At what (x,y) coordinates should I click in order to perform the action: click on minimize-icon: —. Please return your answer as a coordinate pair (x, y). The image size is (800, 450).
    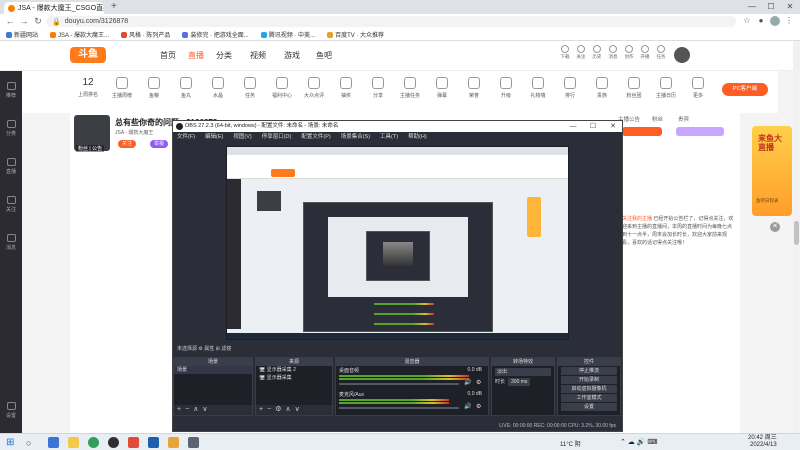
    Looking at the image, I should click on (752, 7).